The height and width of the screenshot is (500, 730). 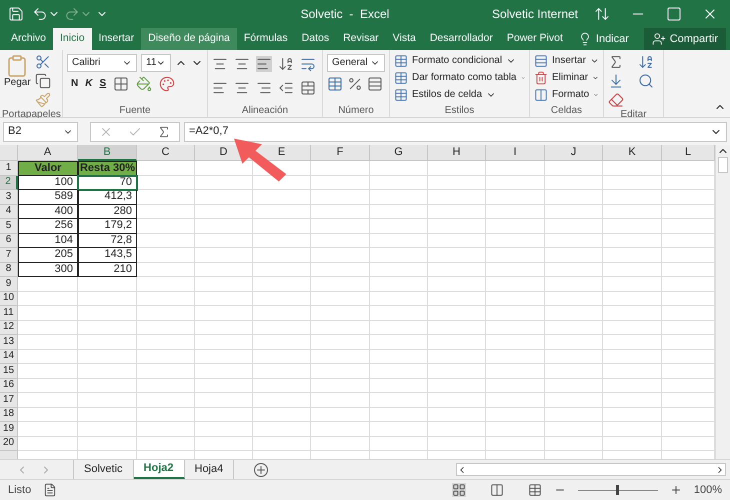 What do you see at coordinates (9, 183) in the screenshot?
I see `row-header: 2` at bounding box center [9, 183].